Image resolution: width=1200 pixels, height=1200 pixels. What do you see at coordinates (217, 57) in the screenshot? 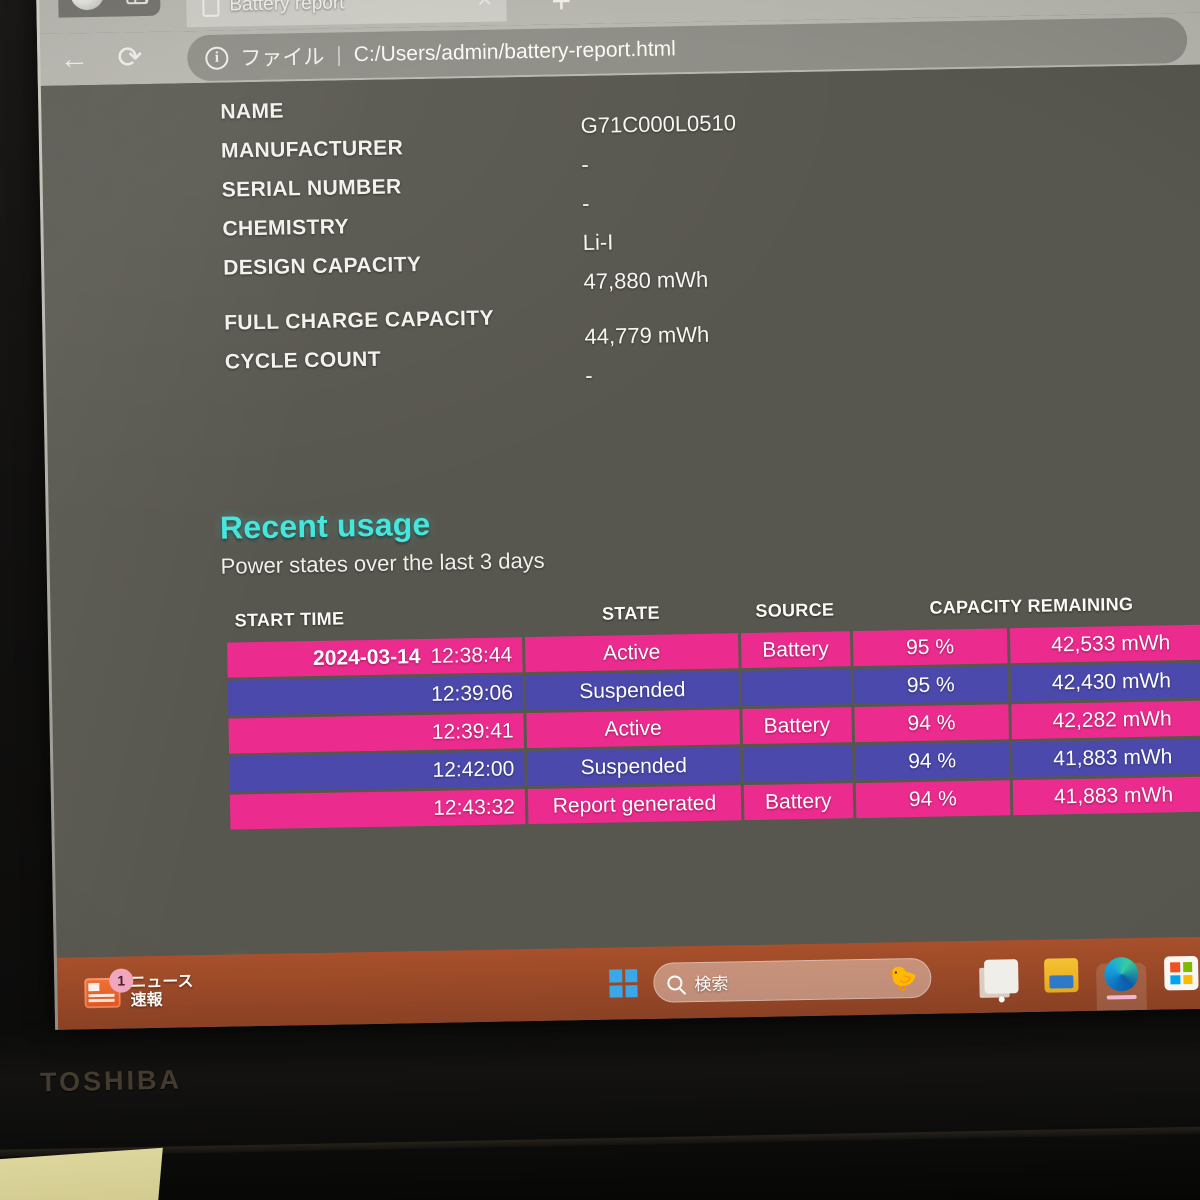
I see `site-info-icon: i` at bounding box center [217, 57].